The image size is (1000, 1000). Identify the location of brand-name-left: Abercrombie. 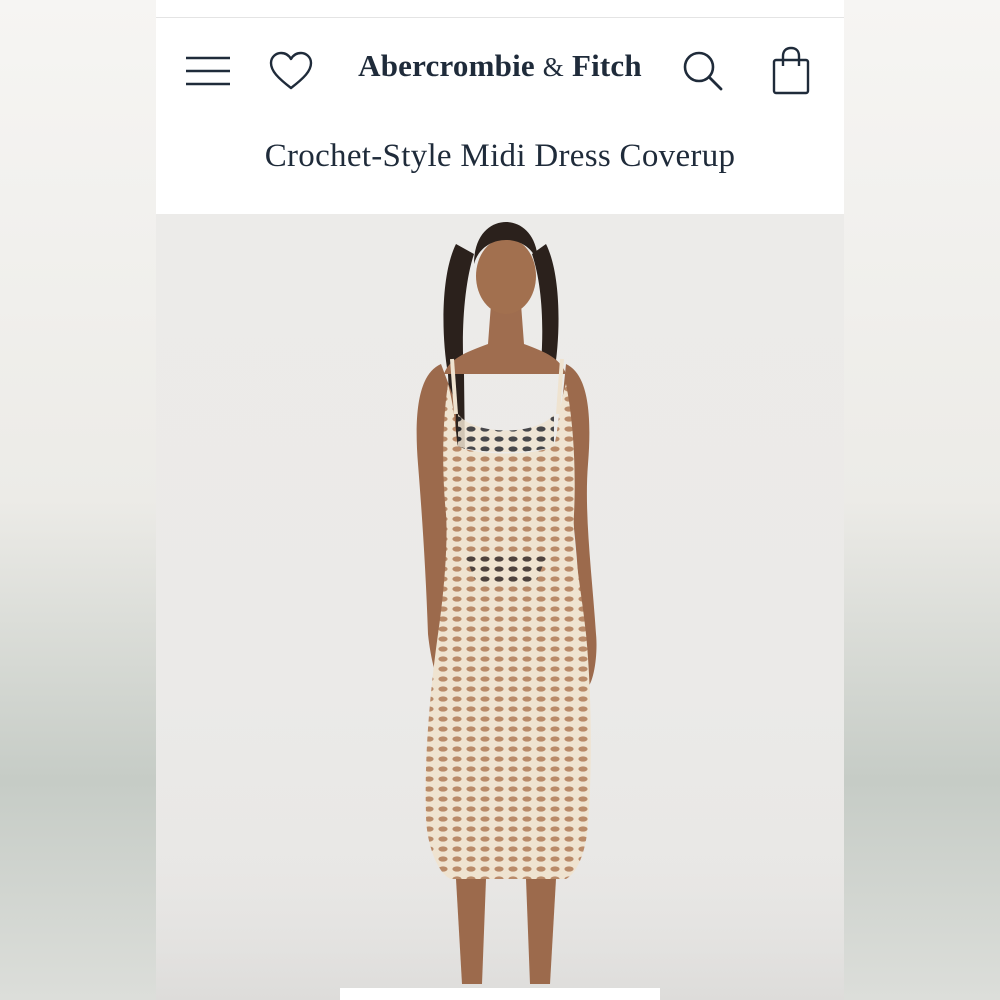
(446, 65).